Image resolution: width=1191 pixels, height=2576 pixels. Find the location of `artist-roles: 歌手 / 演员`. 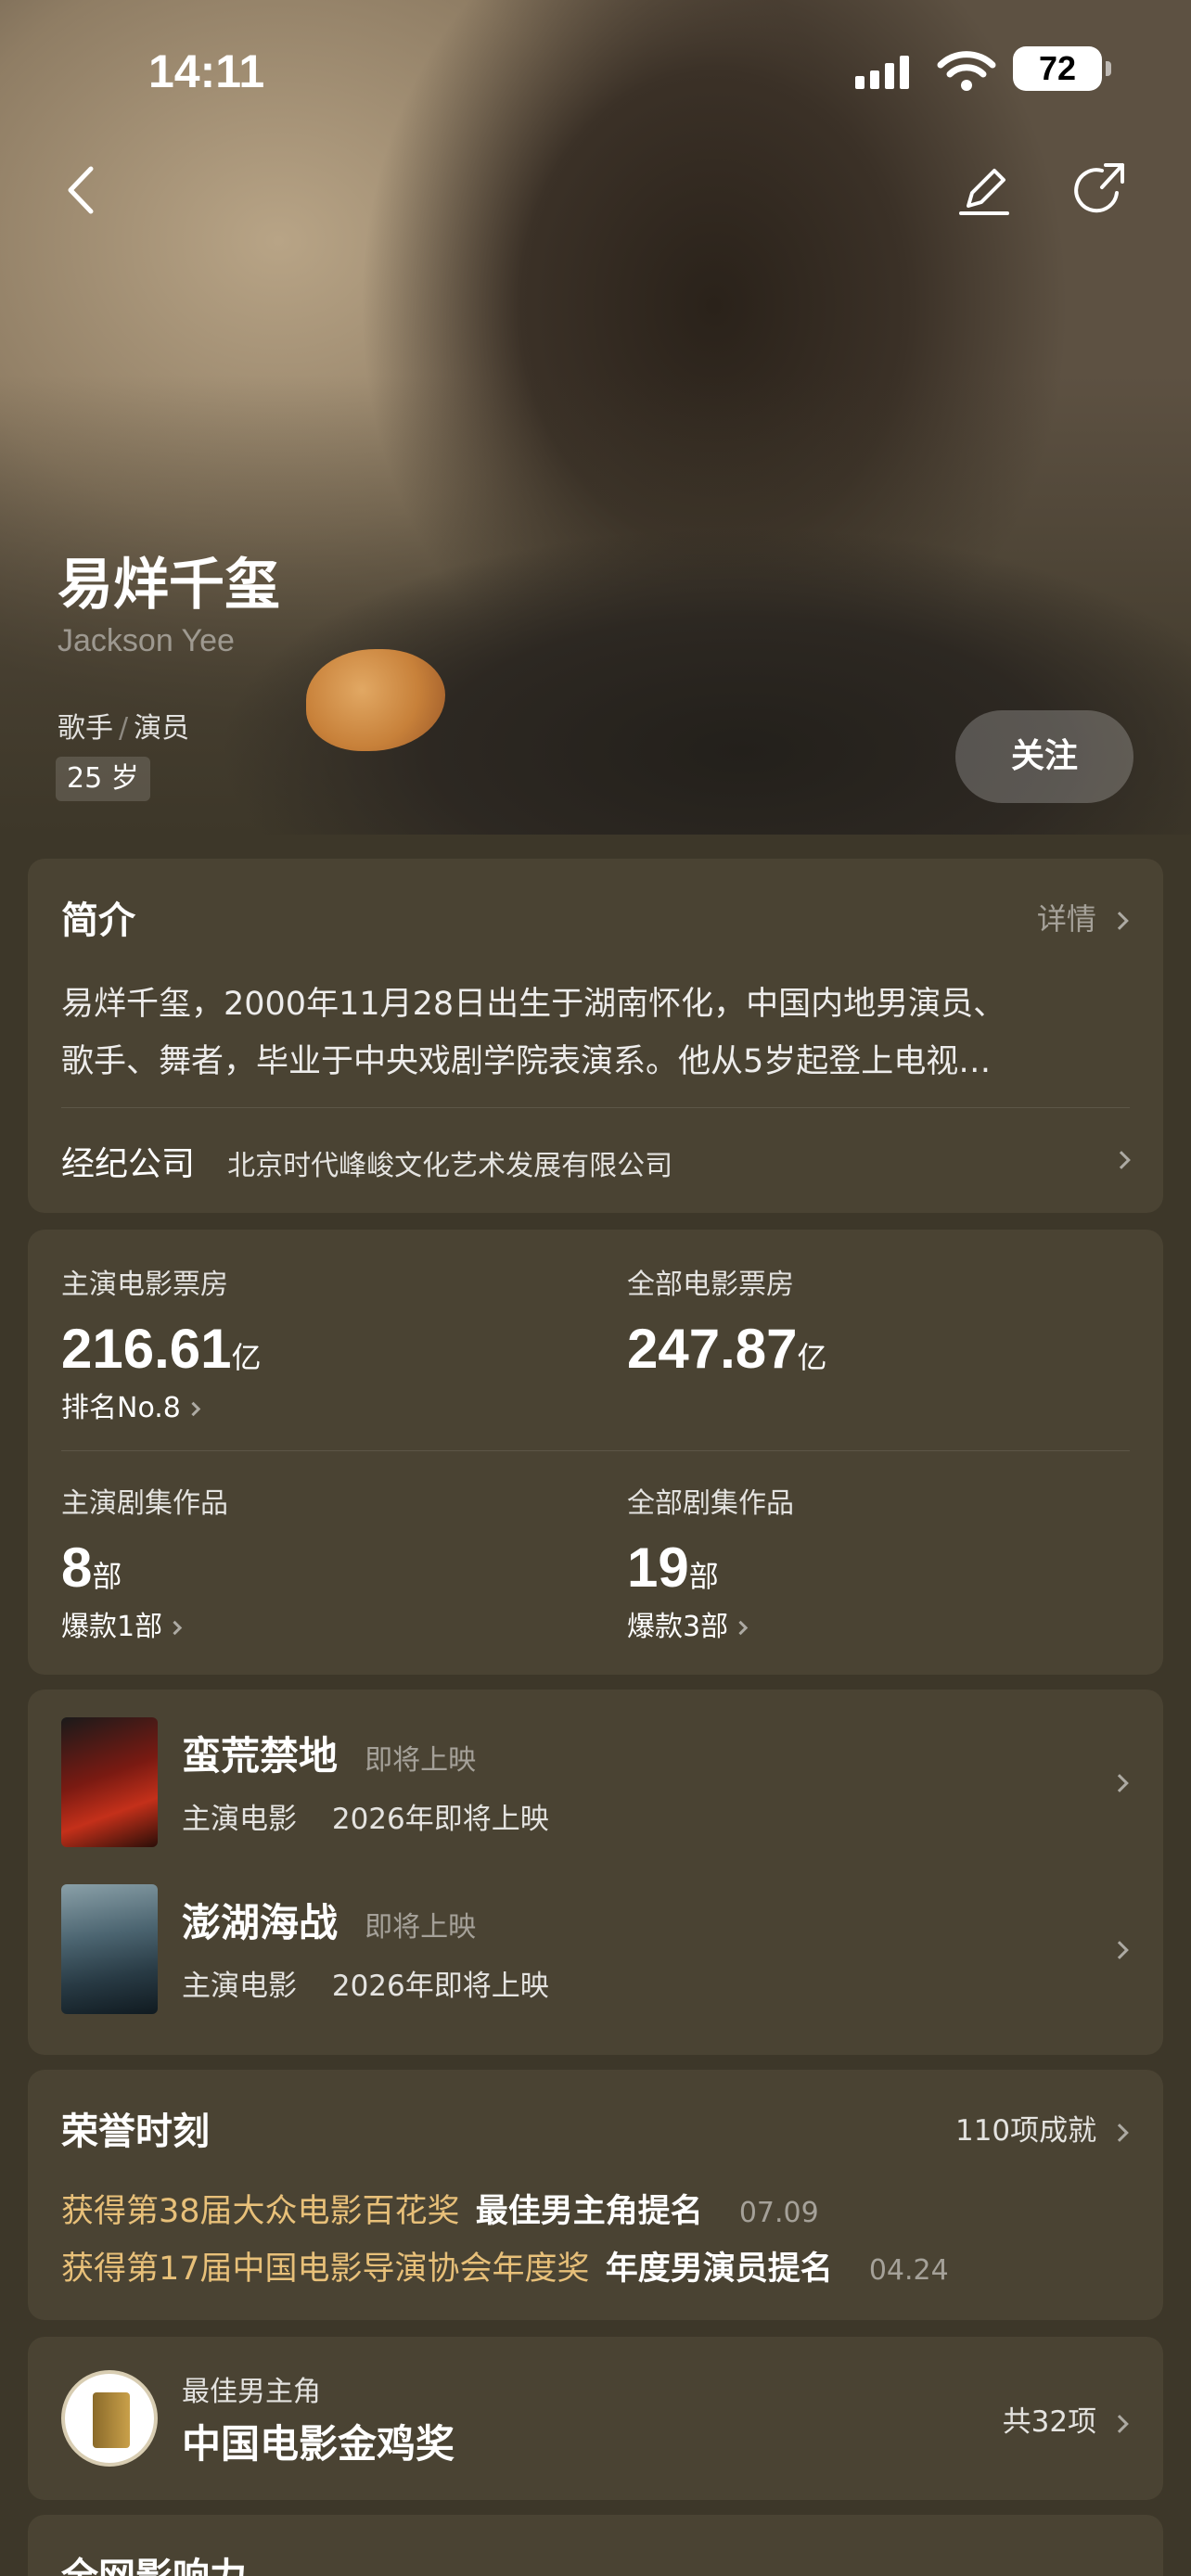

artist-roles: 歌手 / 演员 is located at coordinates (123, 726).